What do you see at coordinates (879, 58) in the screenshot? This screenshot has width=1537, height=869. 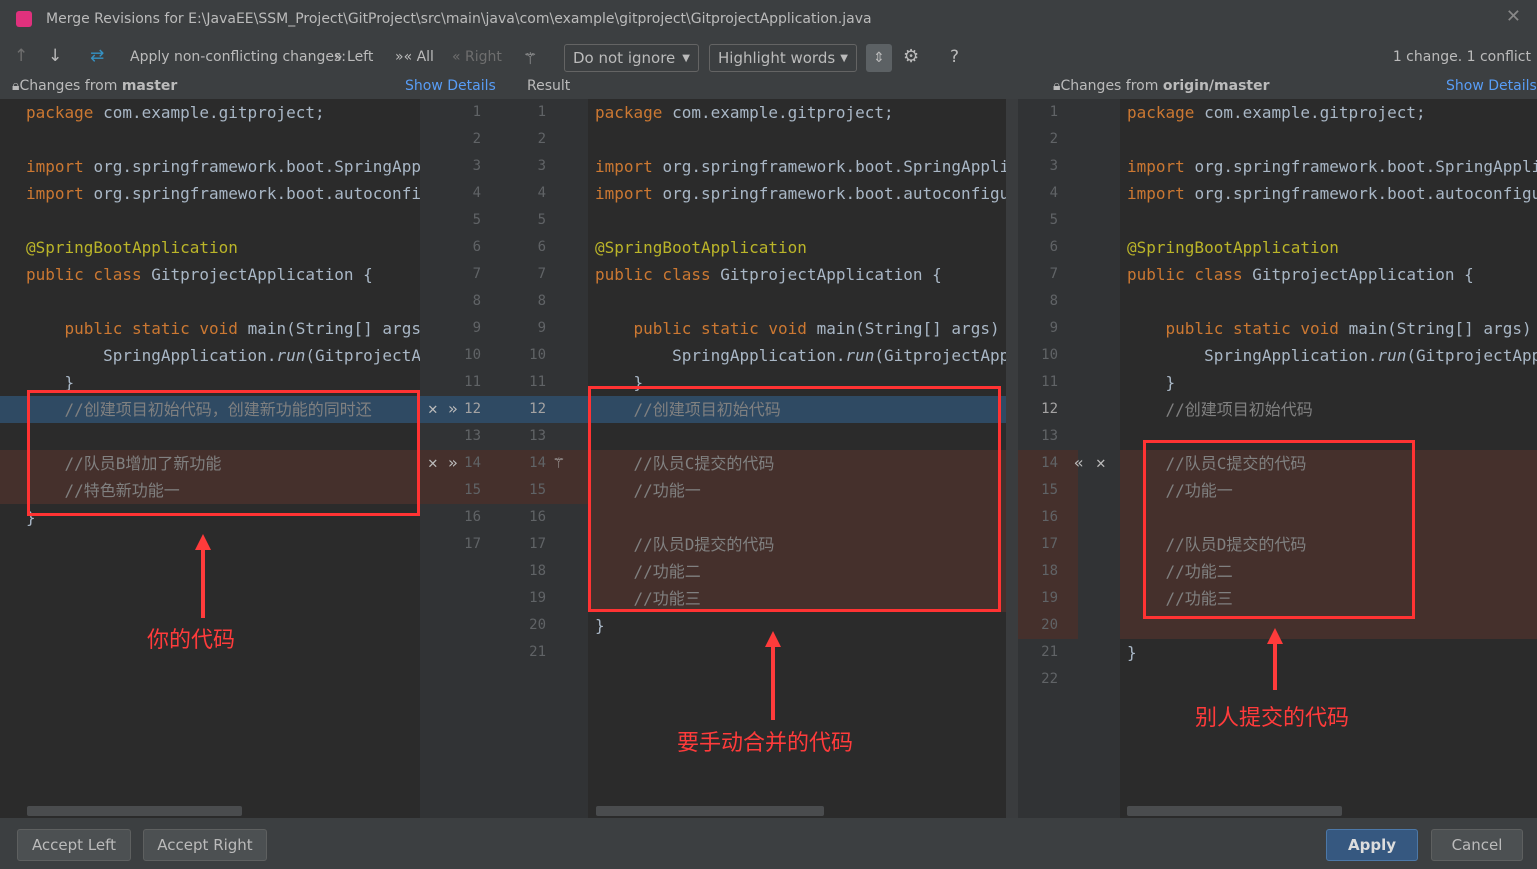 I see `sync-scroll-icon: ⇕` at bounding box center [879, 58].